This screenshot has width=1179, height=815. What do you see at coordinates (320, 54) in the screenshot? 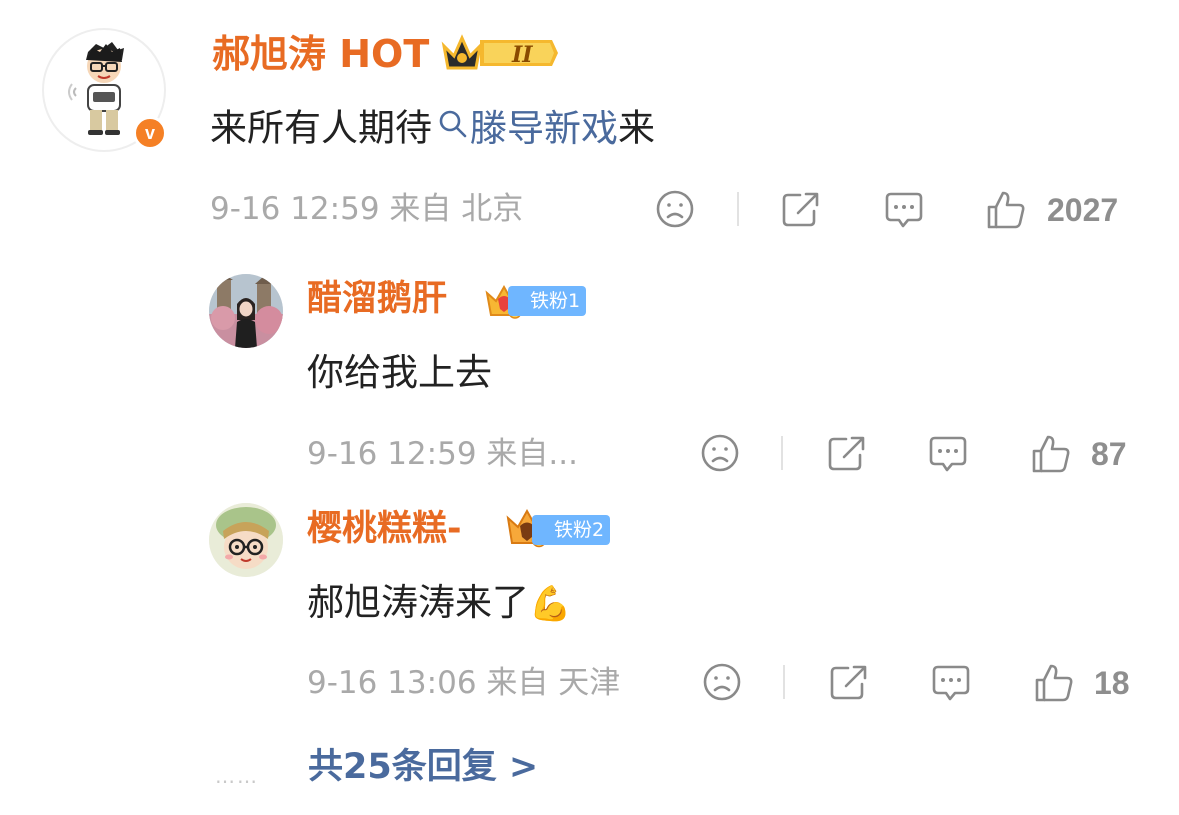
I see `author-name: 郝旭涛 HOT` at bounding box center [320, 54].